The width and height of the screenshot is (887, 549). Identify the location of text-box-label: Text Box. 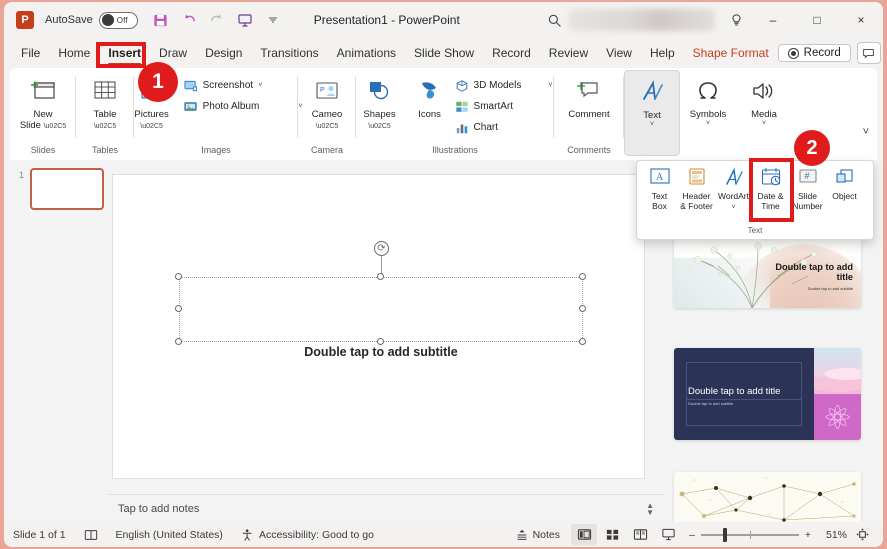
(659, 201).